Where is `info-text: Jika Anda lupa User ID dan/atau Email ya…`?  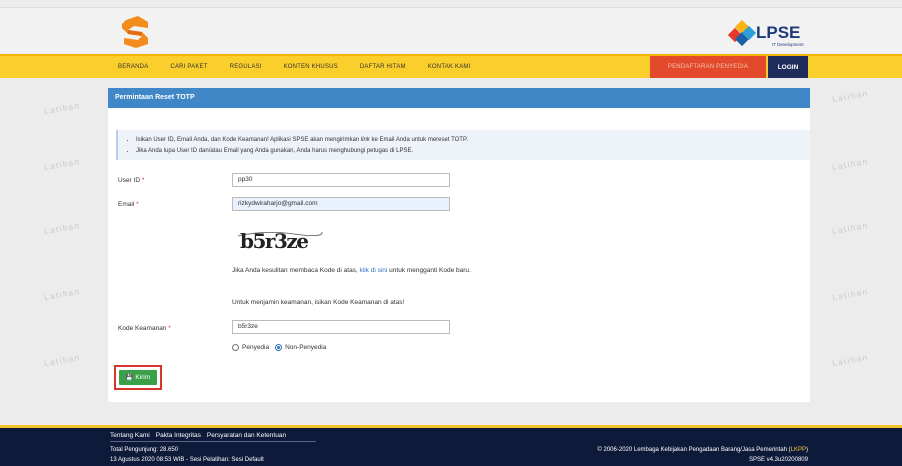 info-text: Jika Anda lupa User ID dan/atau Email ya… is located at coordinates (275, 151).